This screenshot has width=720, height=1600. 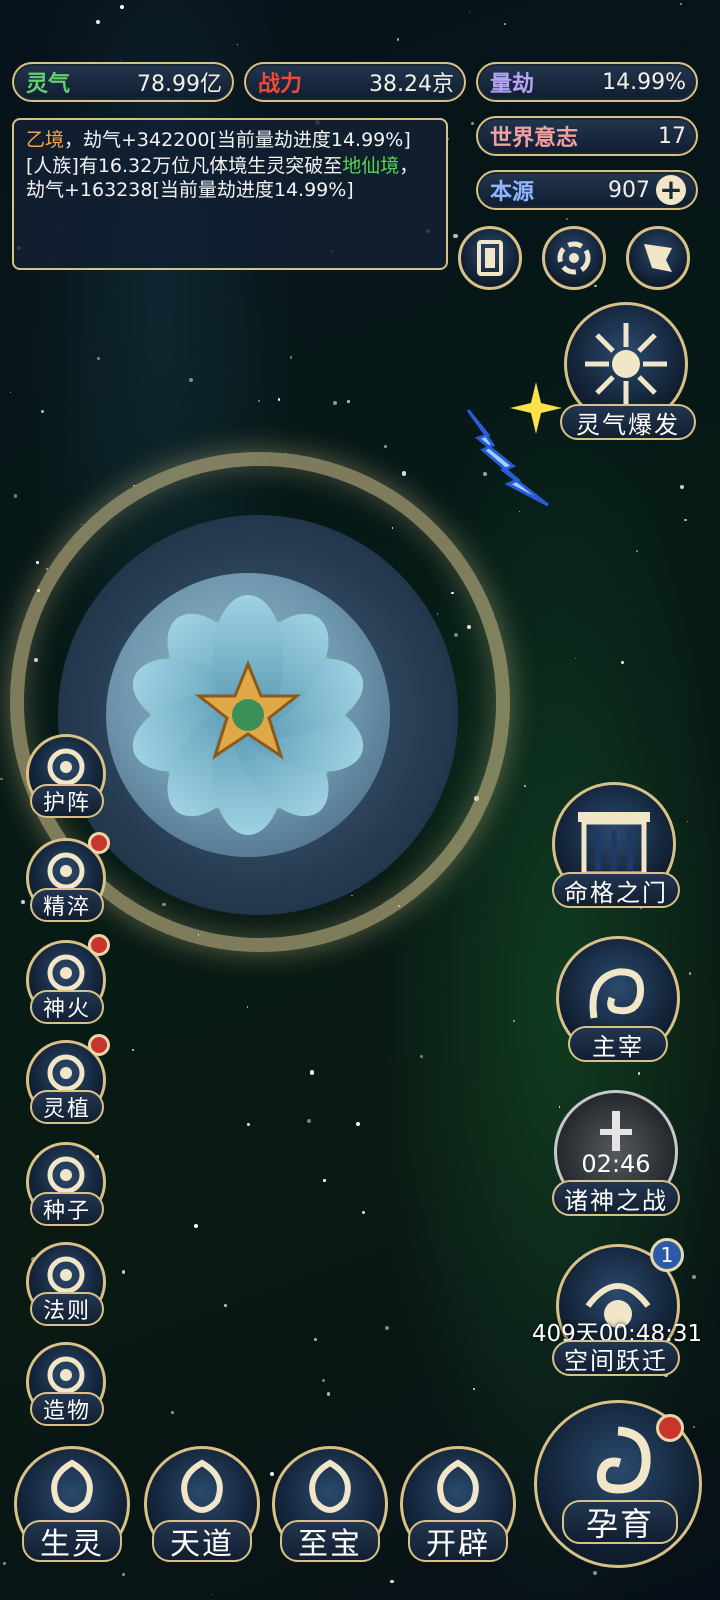 What do you see at coordinates (371, 166) in the screenshot?
I see `log-realm: 地仙境` at bounding box center [371, 166].